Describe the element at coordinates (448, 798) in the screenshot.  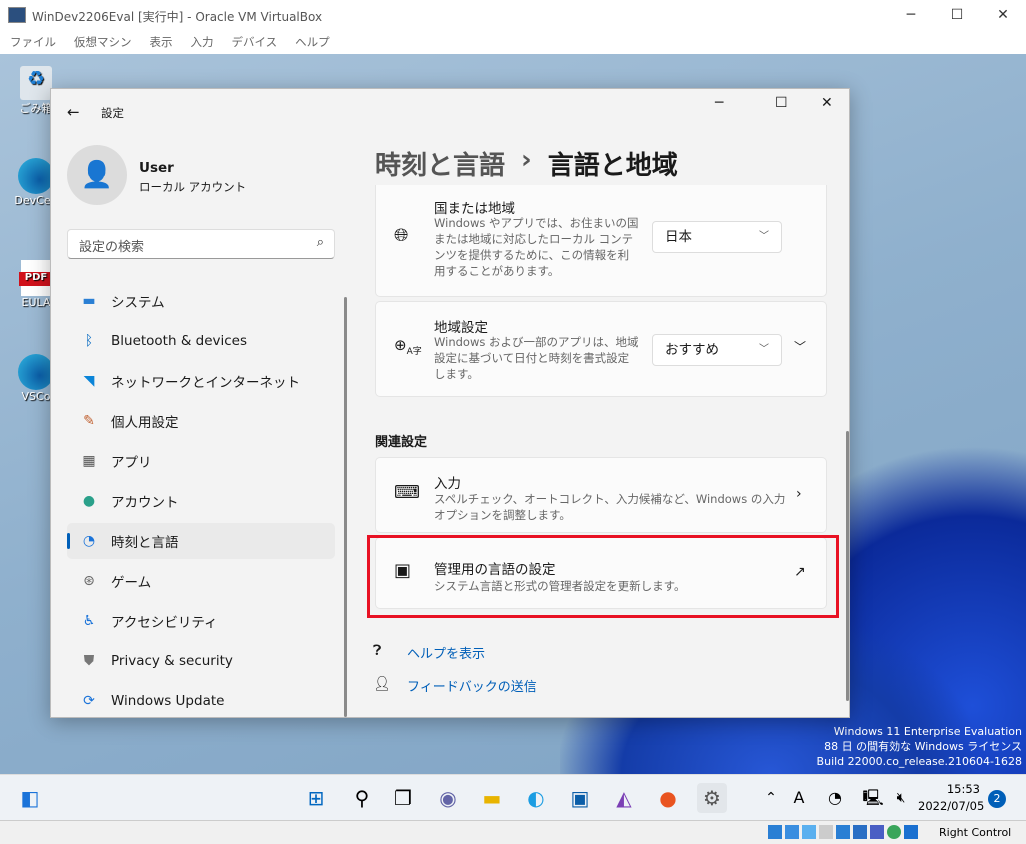
I see `teams-chat-icon: ◉` at that location.